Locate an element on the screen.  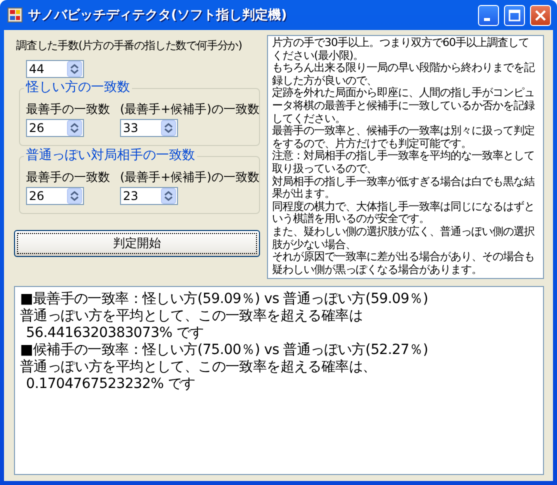
close-button is located at coordinates (540, 15).